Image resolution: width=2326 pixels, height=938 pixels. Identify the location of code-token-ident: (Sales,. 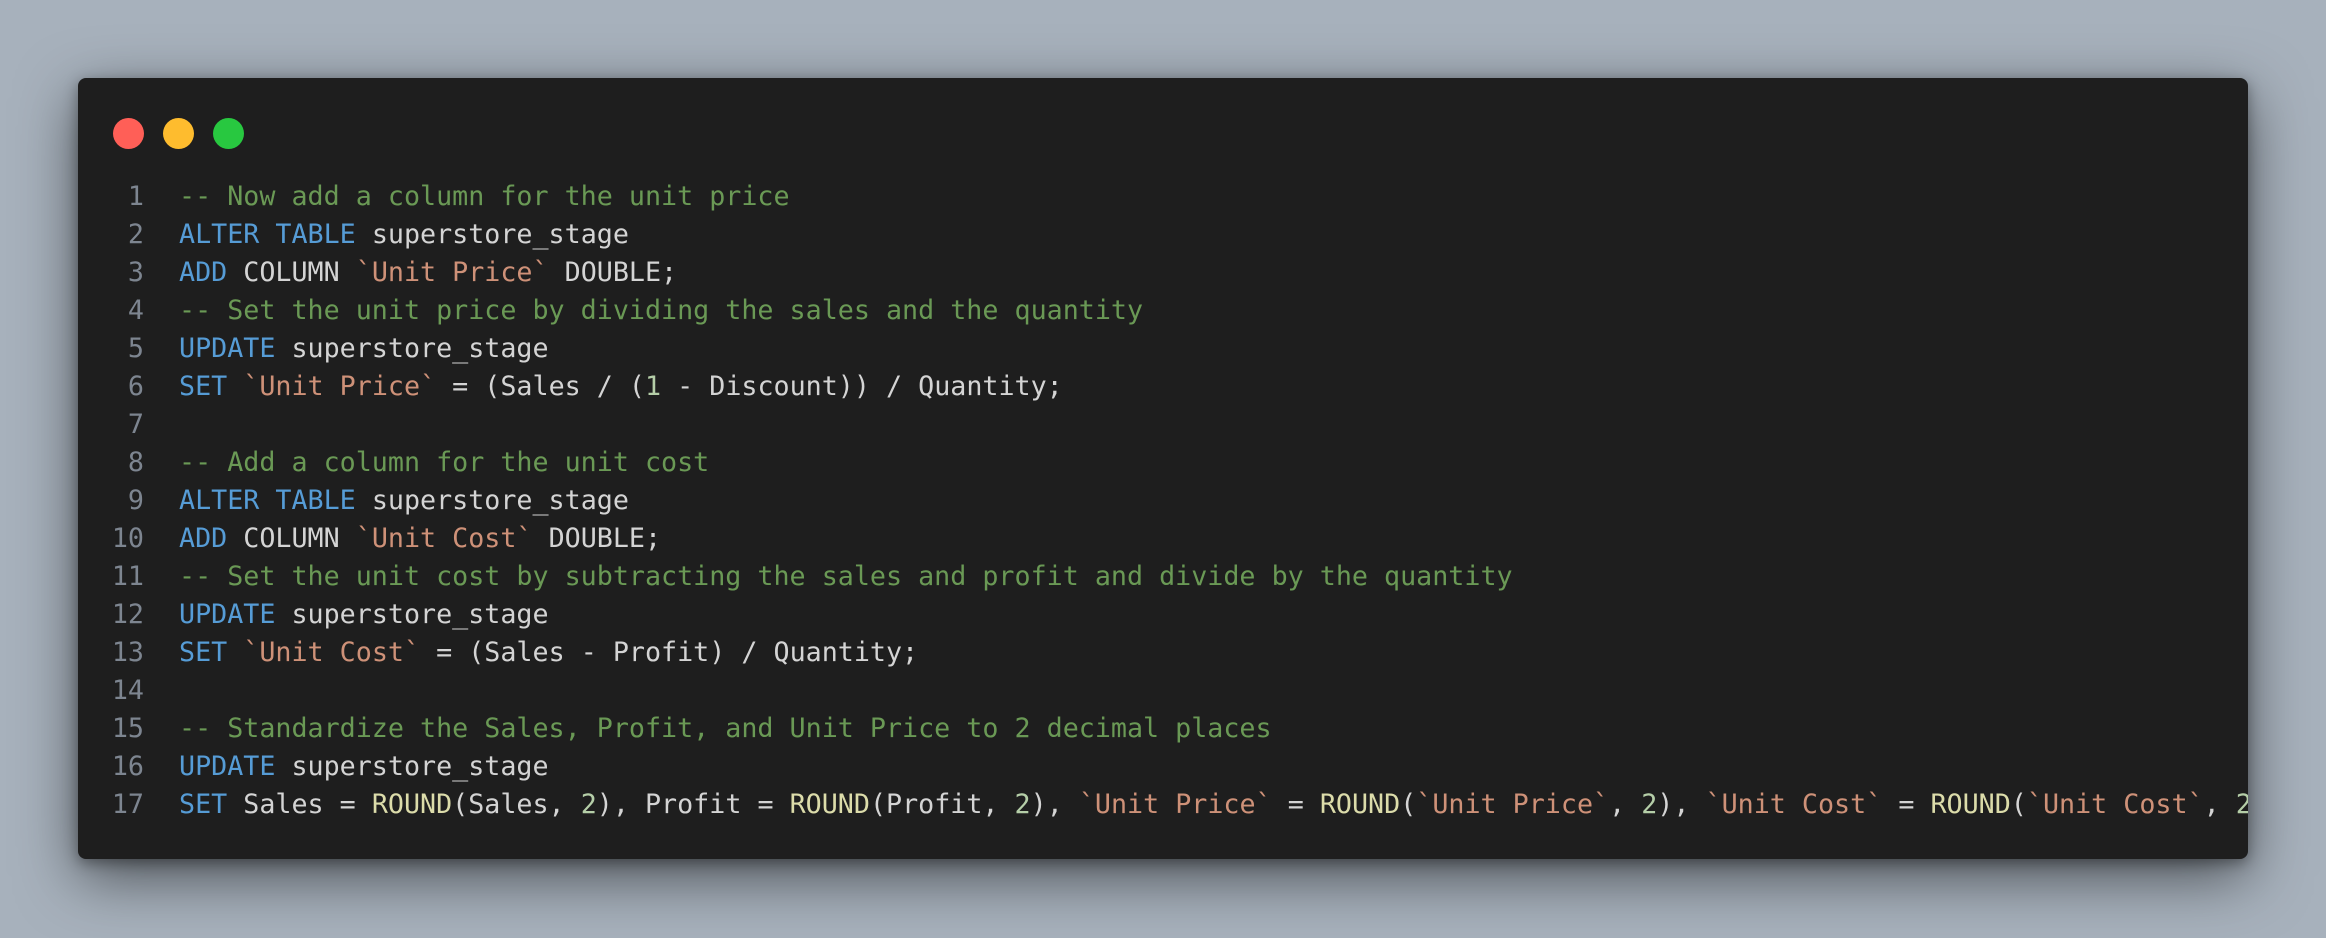
(516, 804).